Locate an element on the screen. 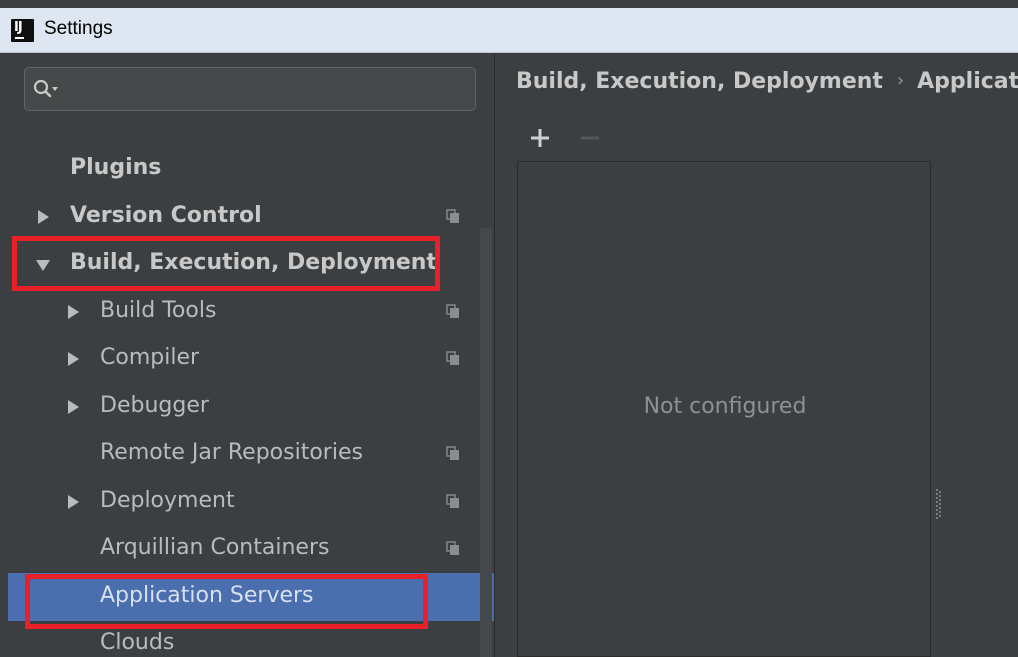 Image resolution: width=1018 pixels, height=657 pixels. sidebar-item-arquillian-containers: Arquillian Containers is located at coordinates (251, 549).